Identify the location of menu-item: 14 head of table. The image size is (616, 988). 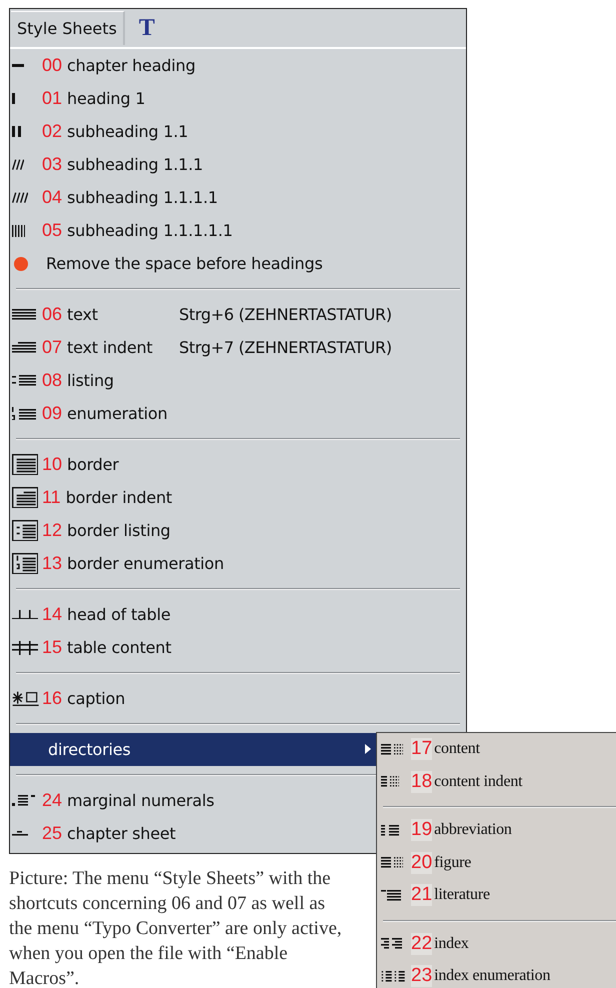
(90, 614).